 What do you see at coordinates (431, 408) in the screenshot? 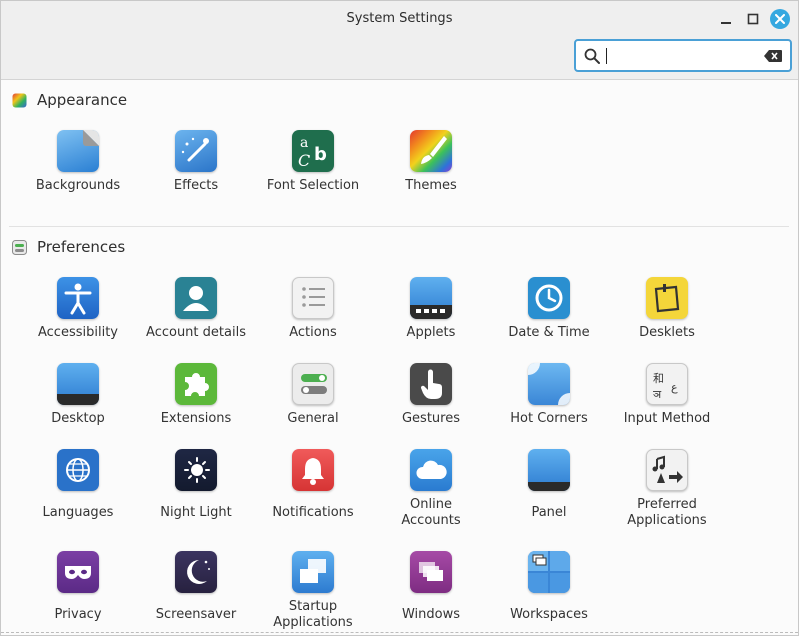
I see `tile-gestures: Gestures` at bounding box center [431, 408].